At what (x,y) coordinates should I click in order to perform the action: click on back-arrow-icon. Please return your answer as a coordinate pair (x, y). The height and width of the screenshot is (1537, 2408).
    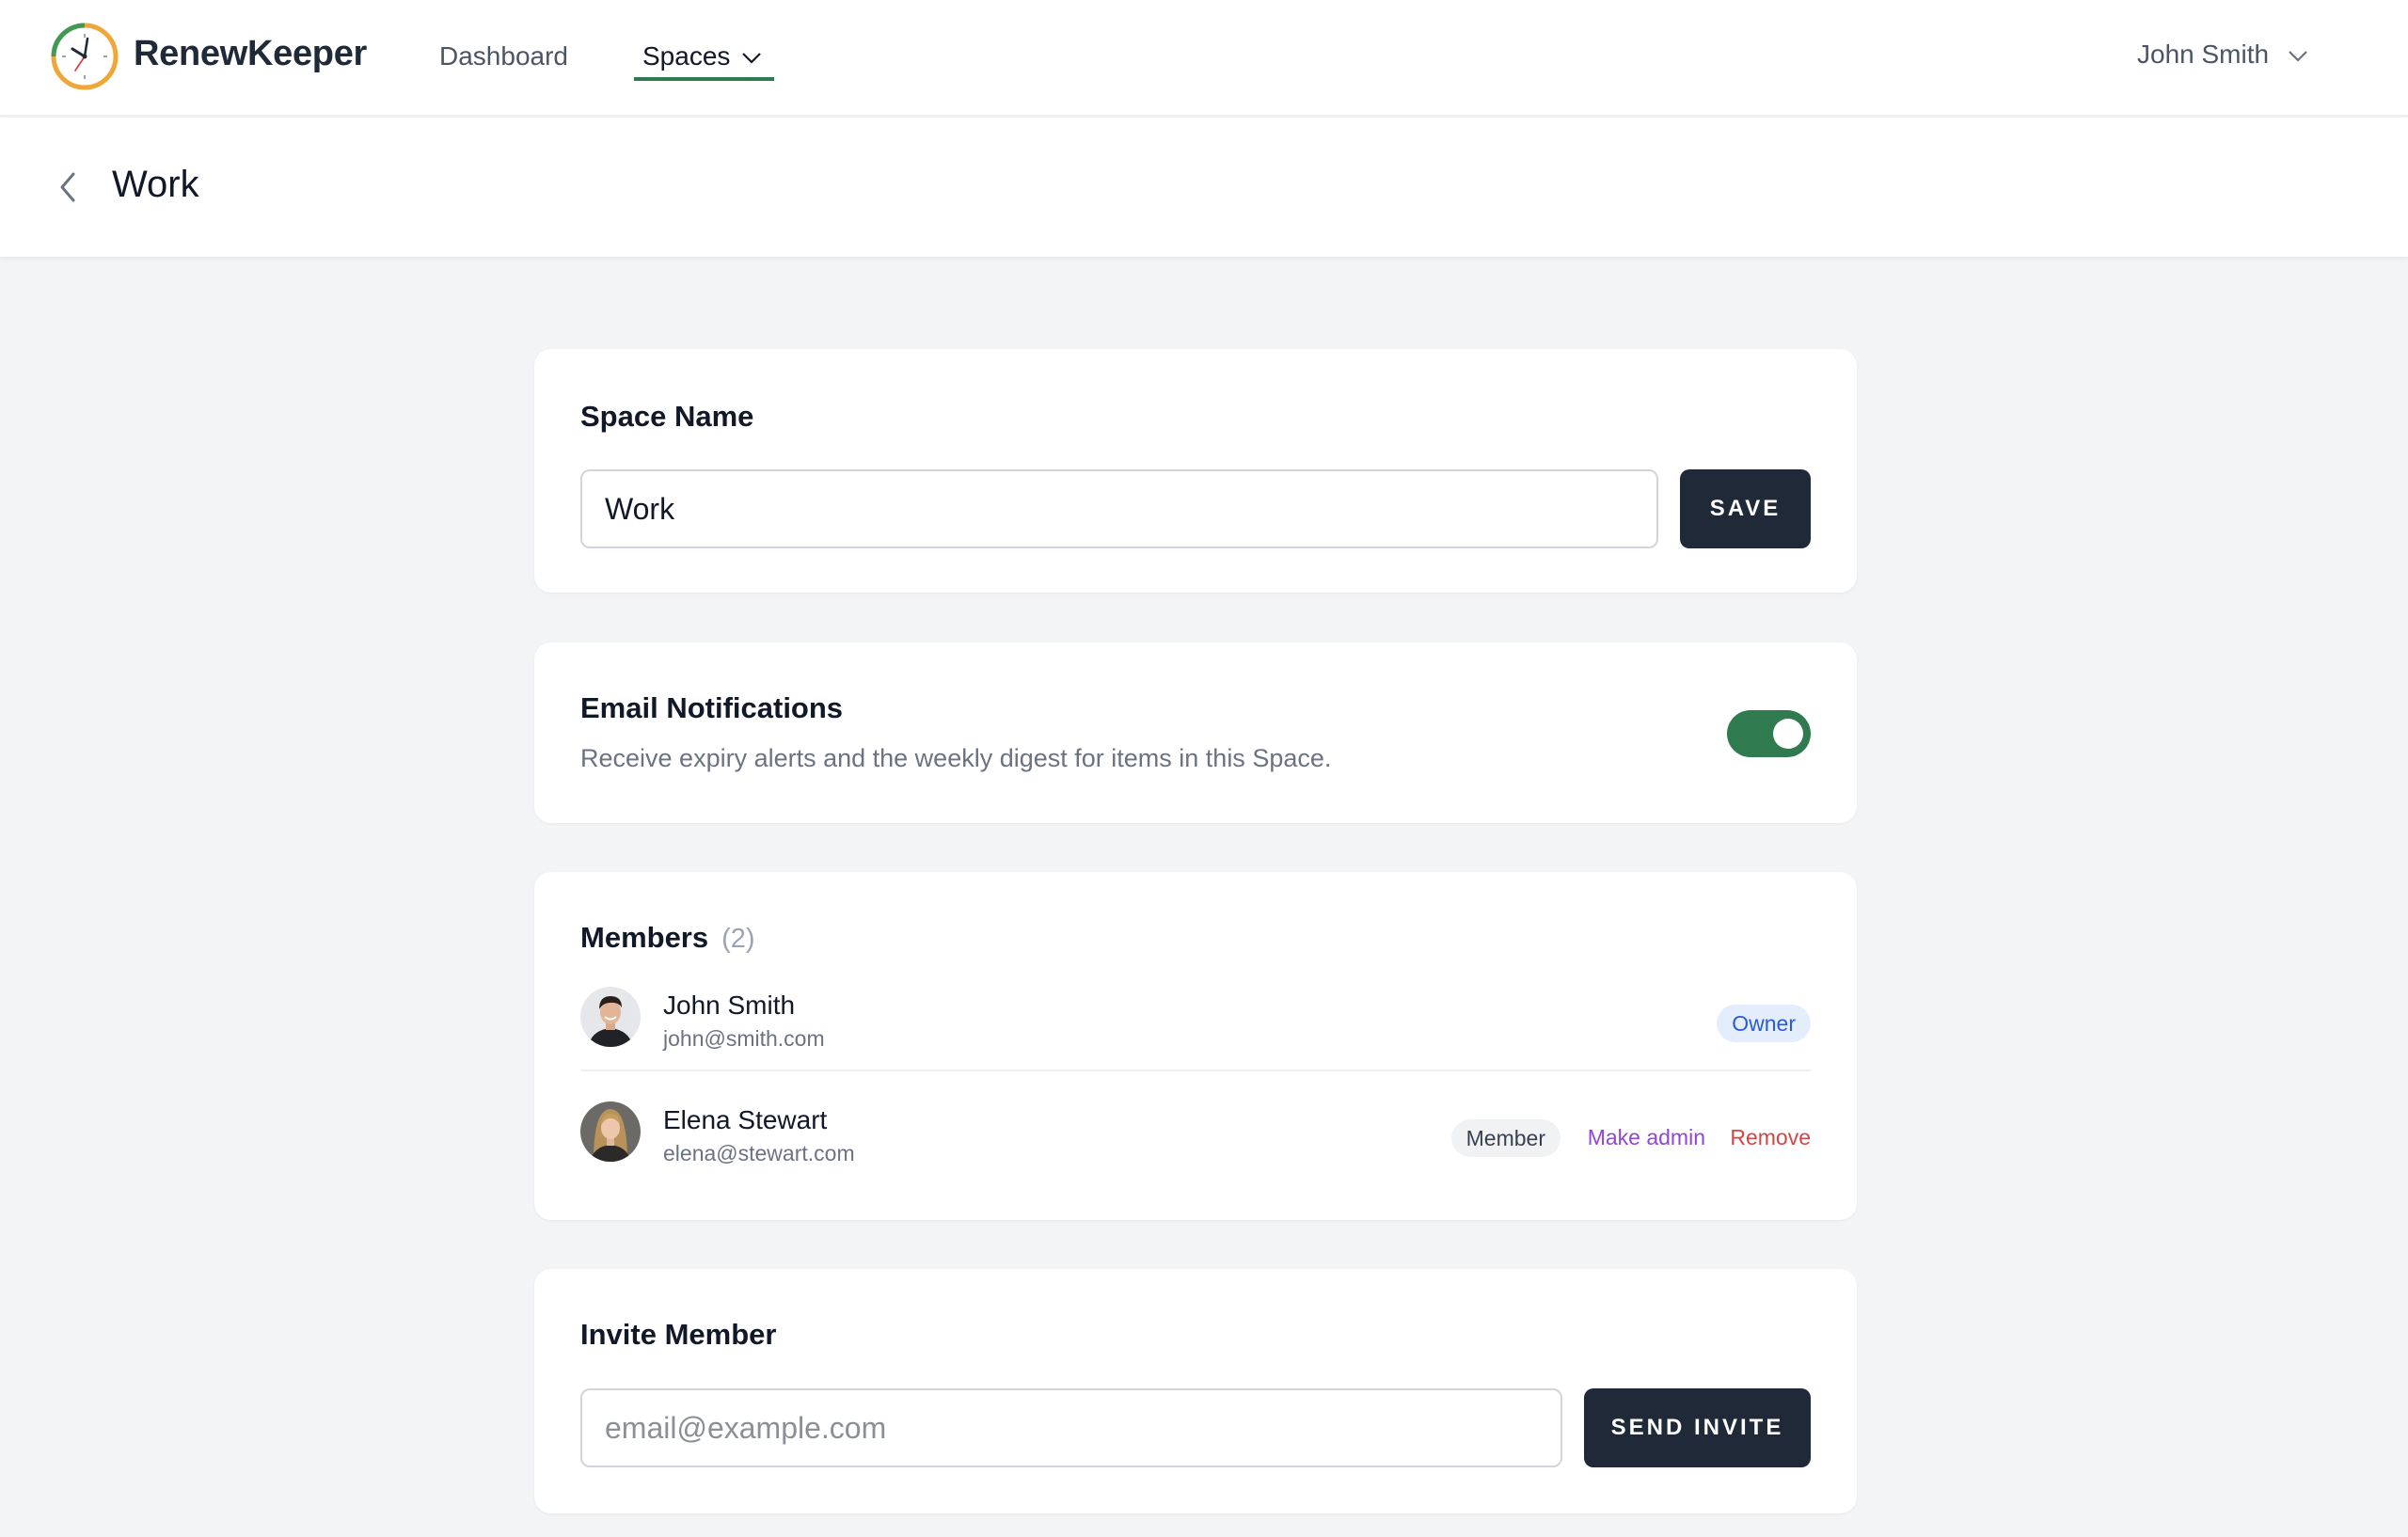
    Looking at the image, I should click on (69, 187).